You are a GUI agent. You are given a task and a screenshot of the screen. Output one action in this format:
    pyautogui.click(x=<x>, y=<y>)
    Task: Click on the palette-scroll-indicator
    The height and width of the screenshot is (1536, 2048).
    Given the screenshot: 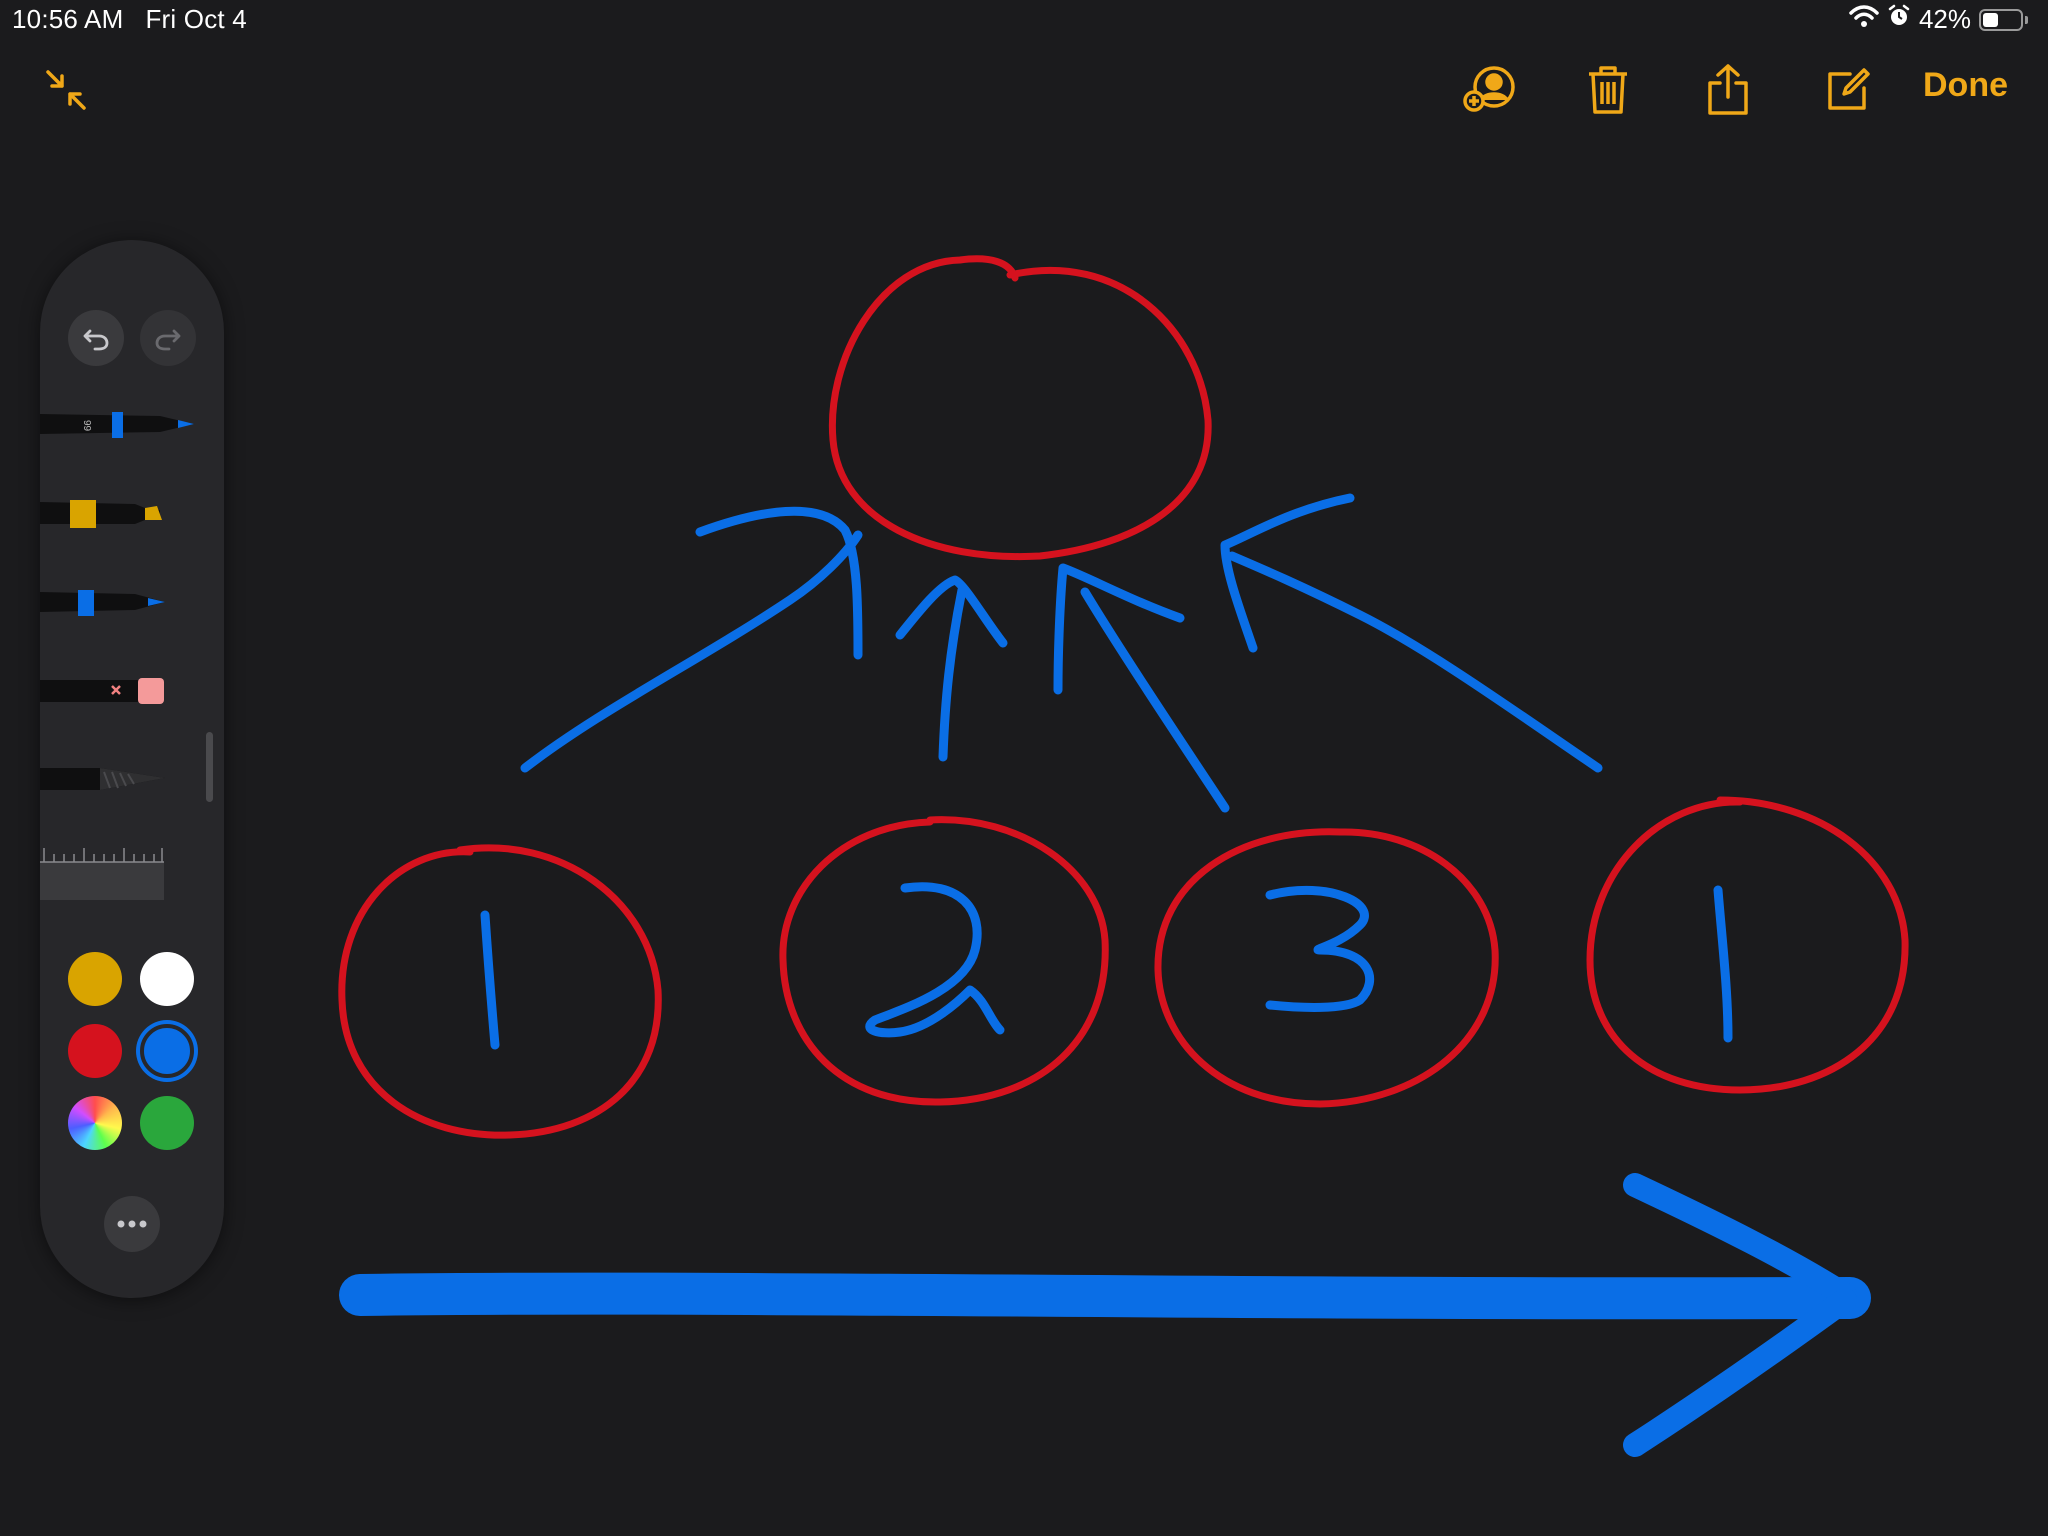 What is the action you would take?
    pyautogui.click(x=209, y=767)
    